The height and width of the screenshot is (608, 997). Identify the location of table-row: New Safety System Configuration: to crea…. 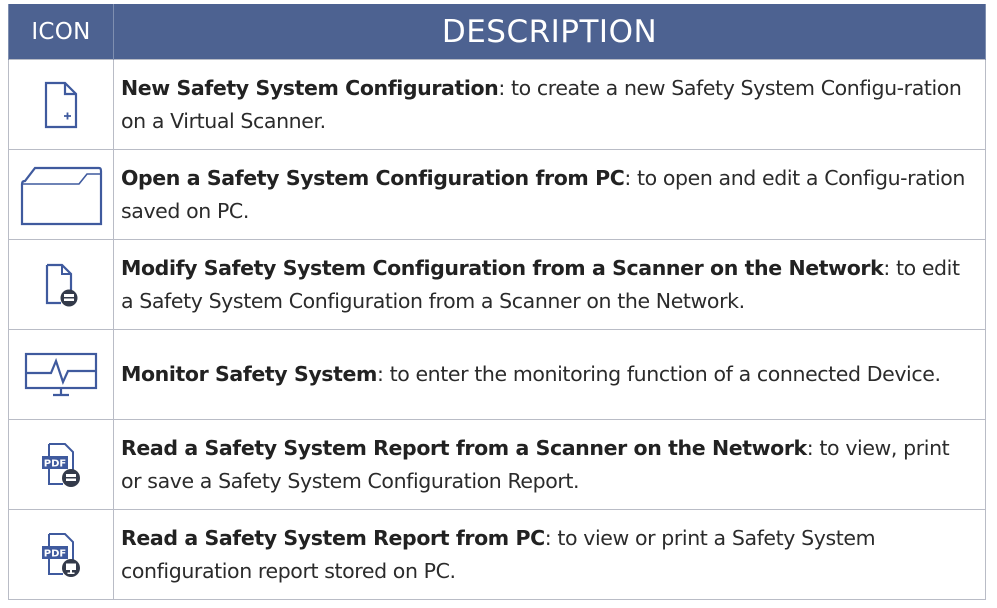
(497, 104).